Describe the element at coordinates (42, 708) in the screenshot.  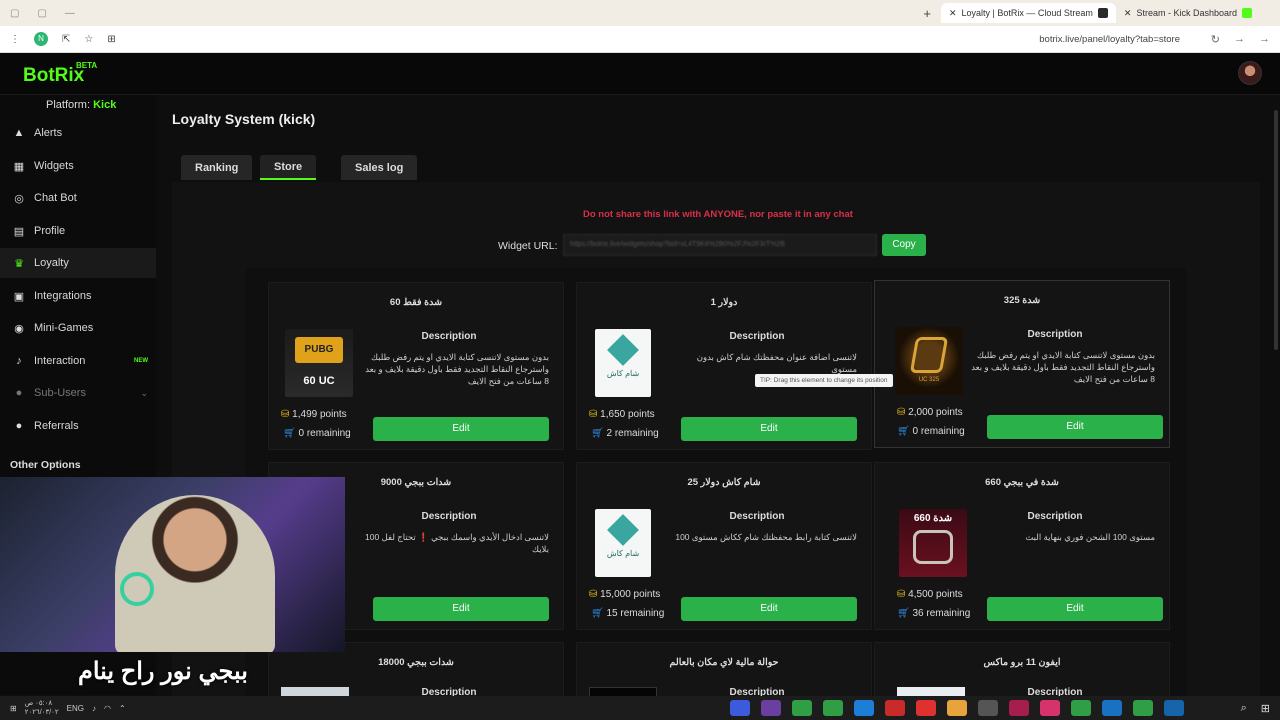
I see `clock: ٠٥:٠٨ ص ٢٠٢٦/٠٣/٠٢` at that location.